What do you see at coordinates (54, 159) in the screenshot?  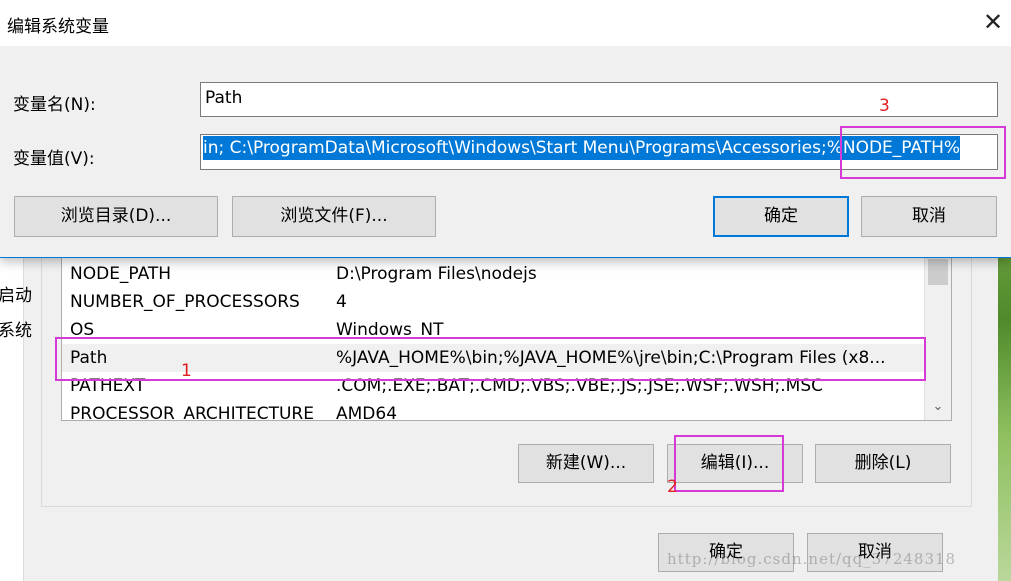 I see `variable-value-label: 变量值(V):` at bounding box center [54, 159].